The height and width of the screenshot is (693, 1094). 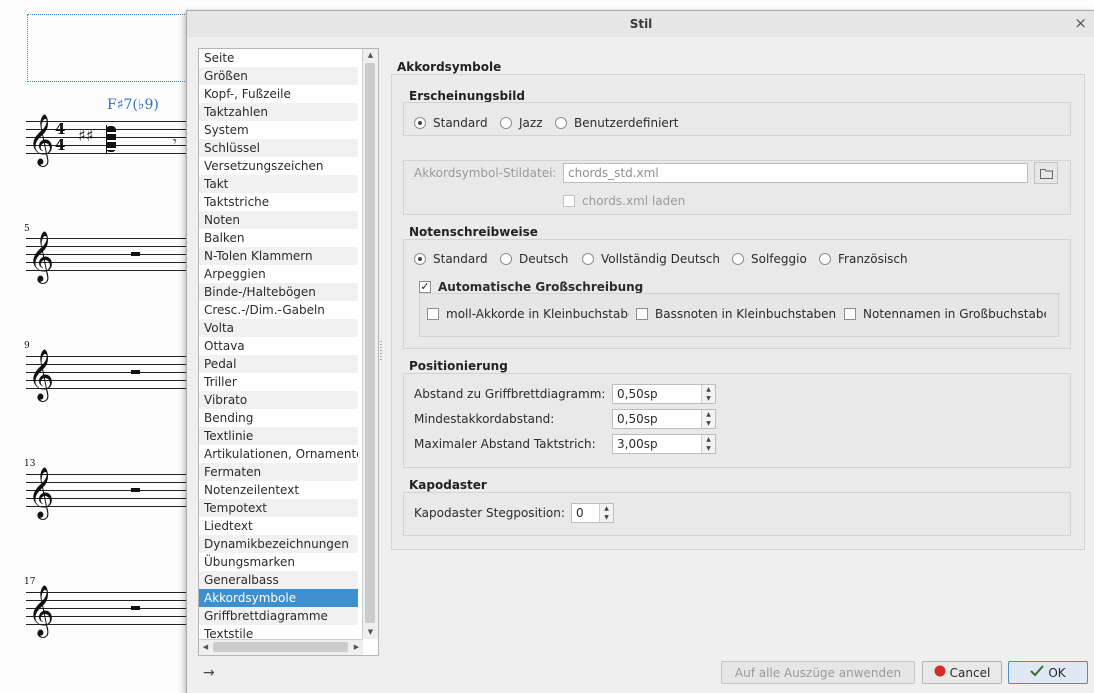 What do you see at coordinates (60, 137) in the screenshot?
I see `time-signature: 44` at bounding box center [60, 137].